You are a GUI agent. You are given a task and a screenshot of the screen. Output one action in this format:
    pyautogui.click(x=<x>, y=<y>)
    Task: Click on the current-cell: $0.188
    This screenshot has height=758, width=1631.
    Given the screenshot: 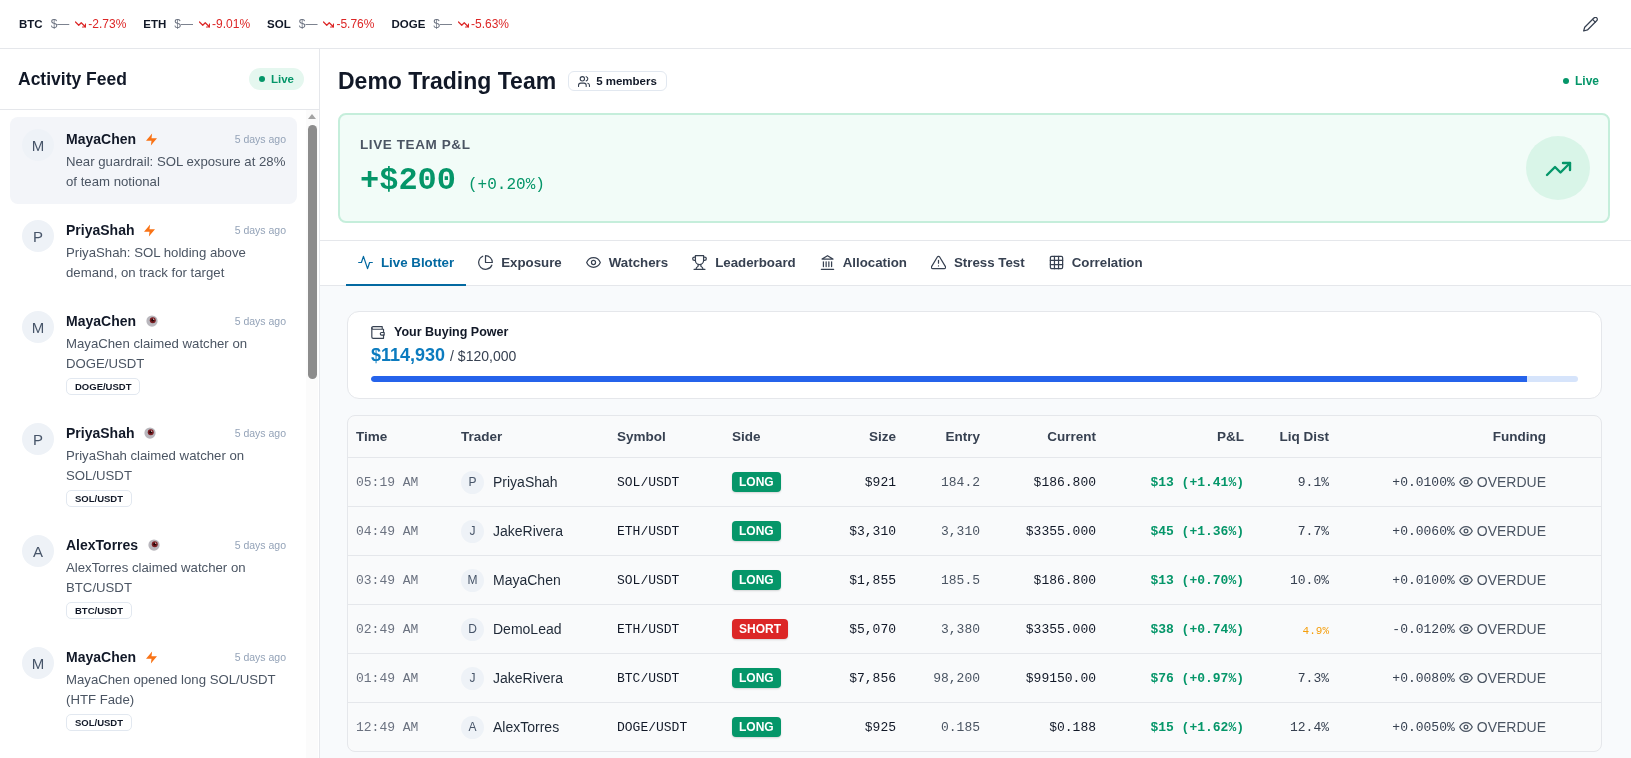 What is the action you would take?
    pyautogui.click(x=1046, y=726)
    